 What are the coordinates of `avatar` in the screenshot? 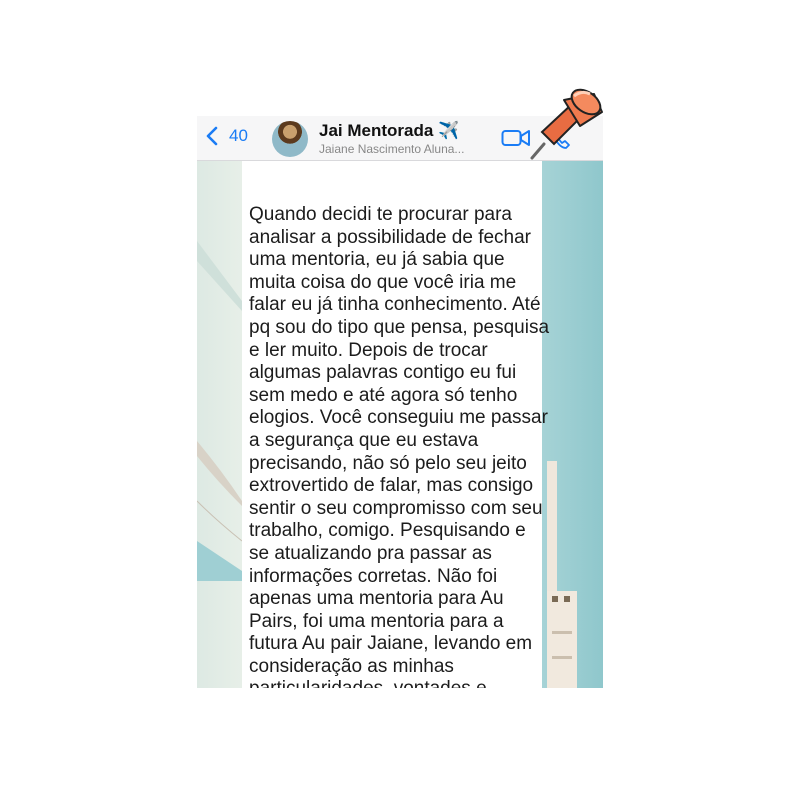 It's located at (290, 139).